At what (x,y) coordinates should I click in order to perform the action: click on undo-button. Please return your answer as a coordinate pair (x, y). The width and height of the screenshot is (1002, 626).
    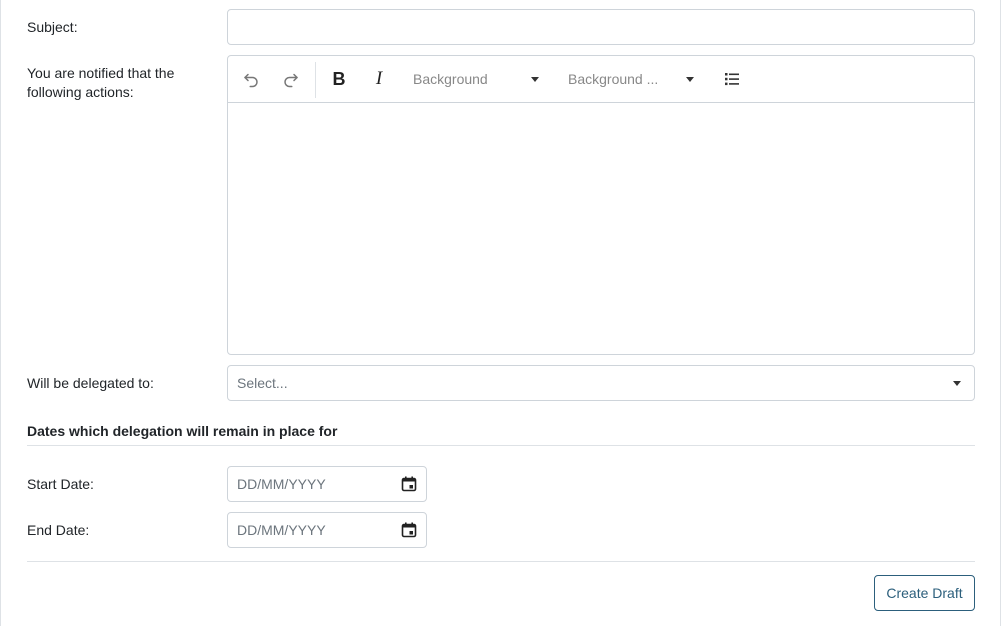
    Looking at the image, I should click on (251, 79).